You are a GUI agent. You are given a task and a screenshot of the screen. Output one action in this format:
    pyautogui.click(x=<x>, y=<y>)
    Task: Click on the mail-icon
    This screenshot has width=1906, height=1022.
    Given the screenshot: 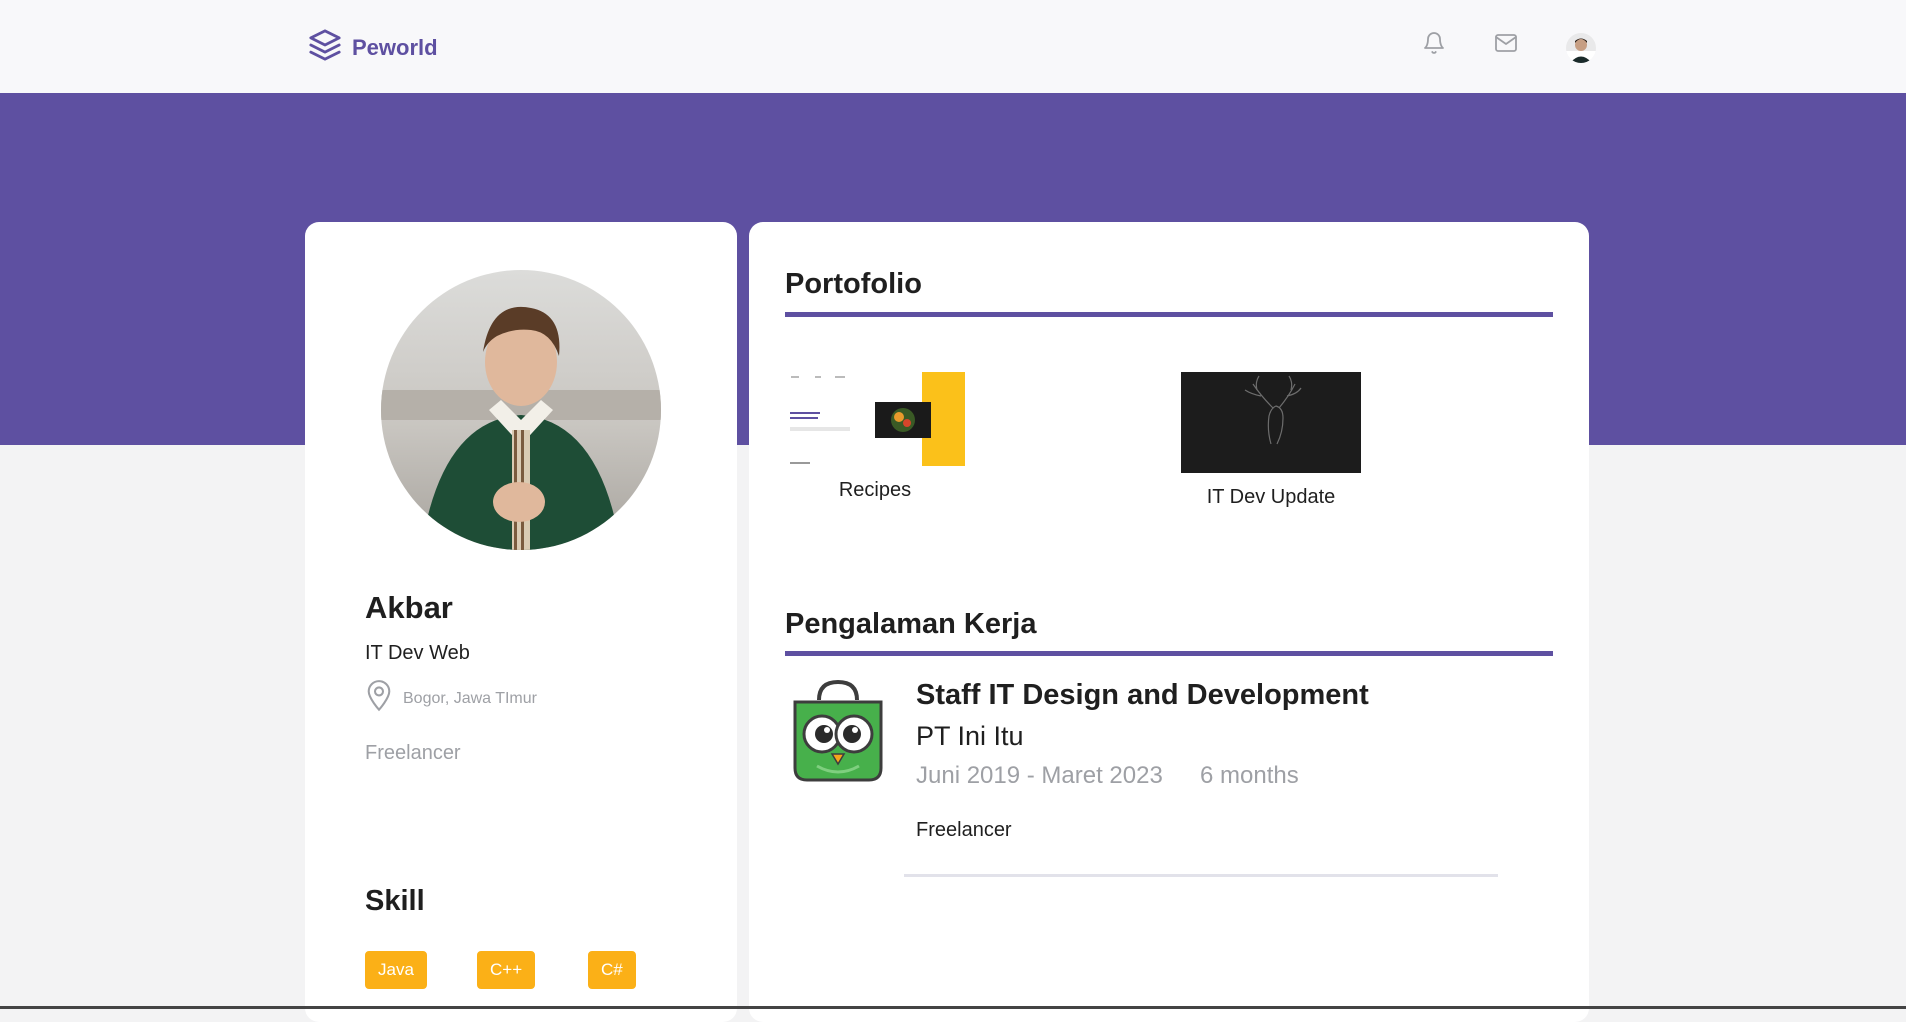 What is the action you would take?
    pyautogui.click(x=1506, y=45)
    